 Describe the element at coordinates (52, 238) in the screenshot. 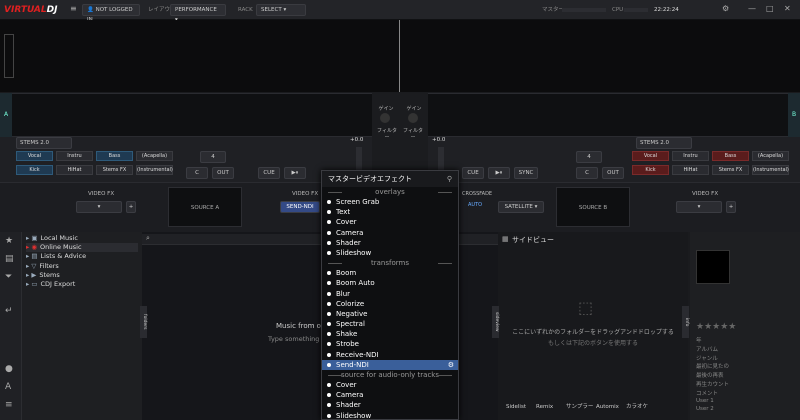

I see `tree-item: ▸ ▣ Local Music` at that location.